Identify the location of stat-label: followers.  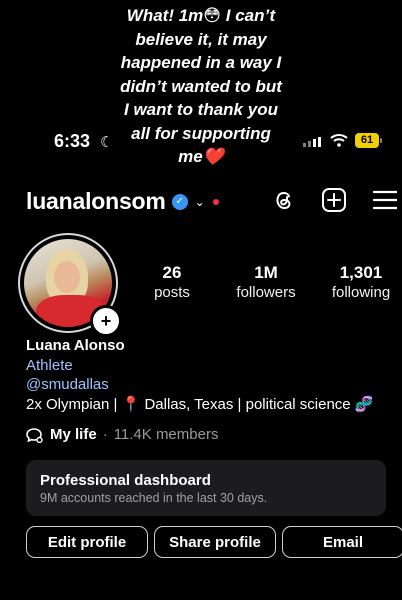
(266, 292).